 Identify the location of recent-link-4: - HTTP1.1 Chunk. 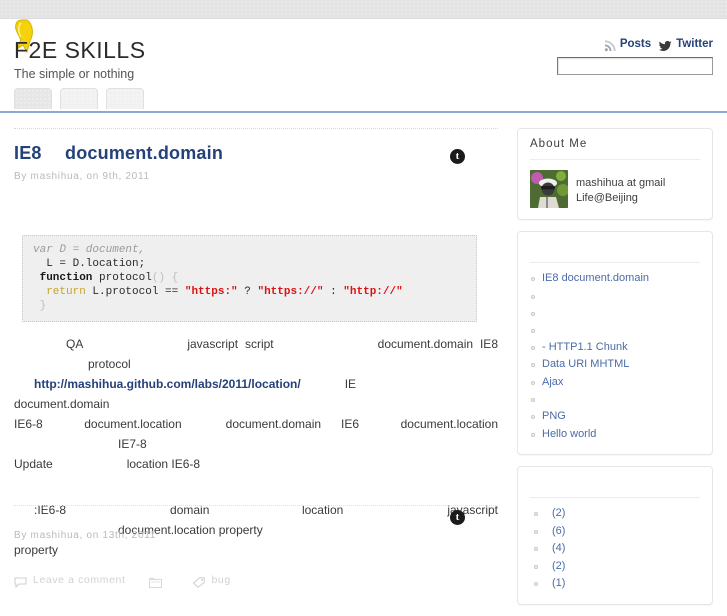
(585, 347).